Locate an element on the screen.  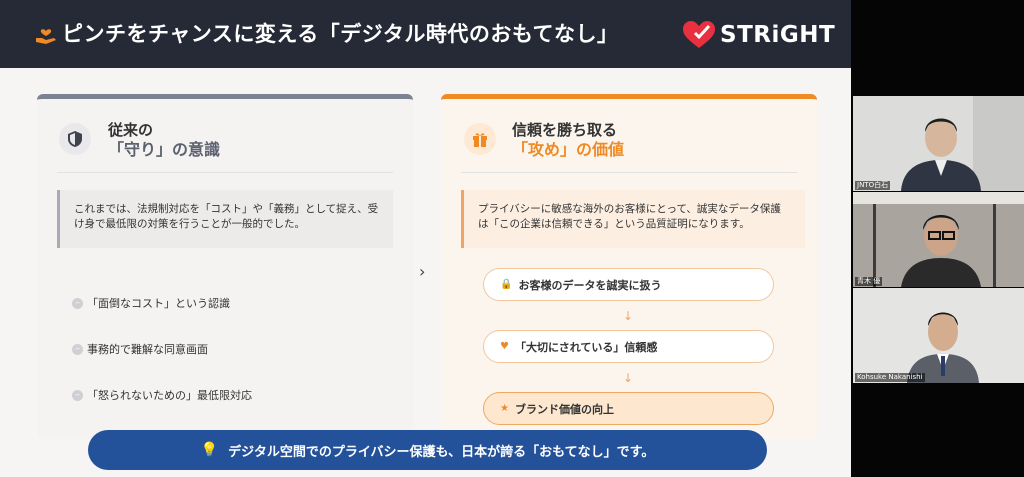
lightbulb-icon: 💡 is located at coordinates (209, 450).